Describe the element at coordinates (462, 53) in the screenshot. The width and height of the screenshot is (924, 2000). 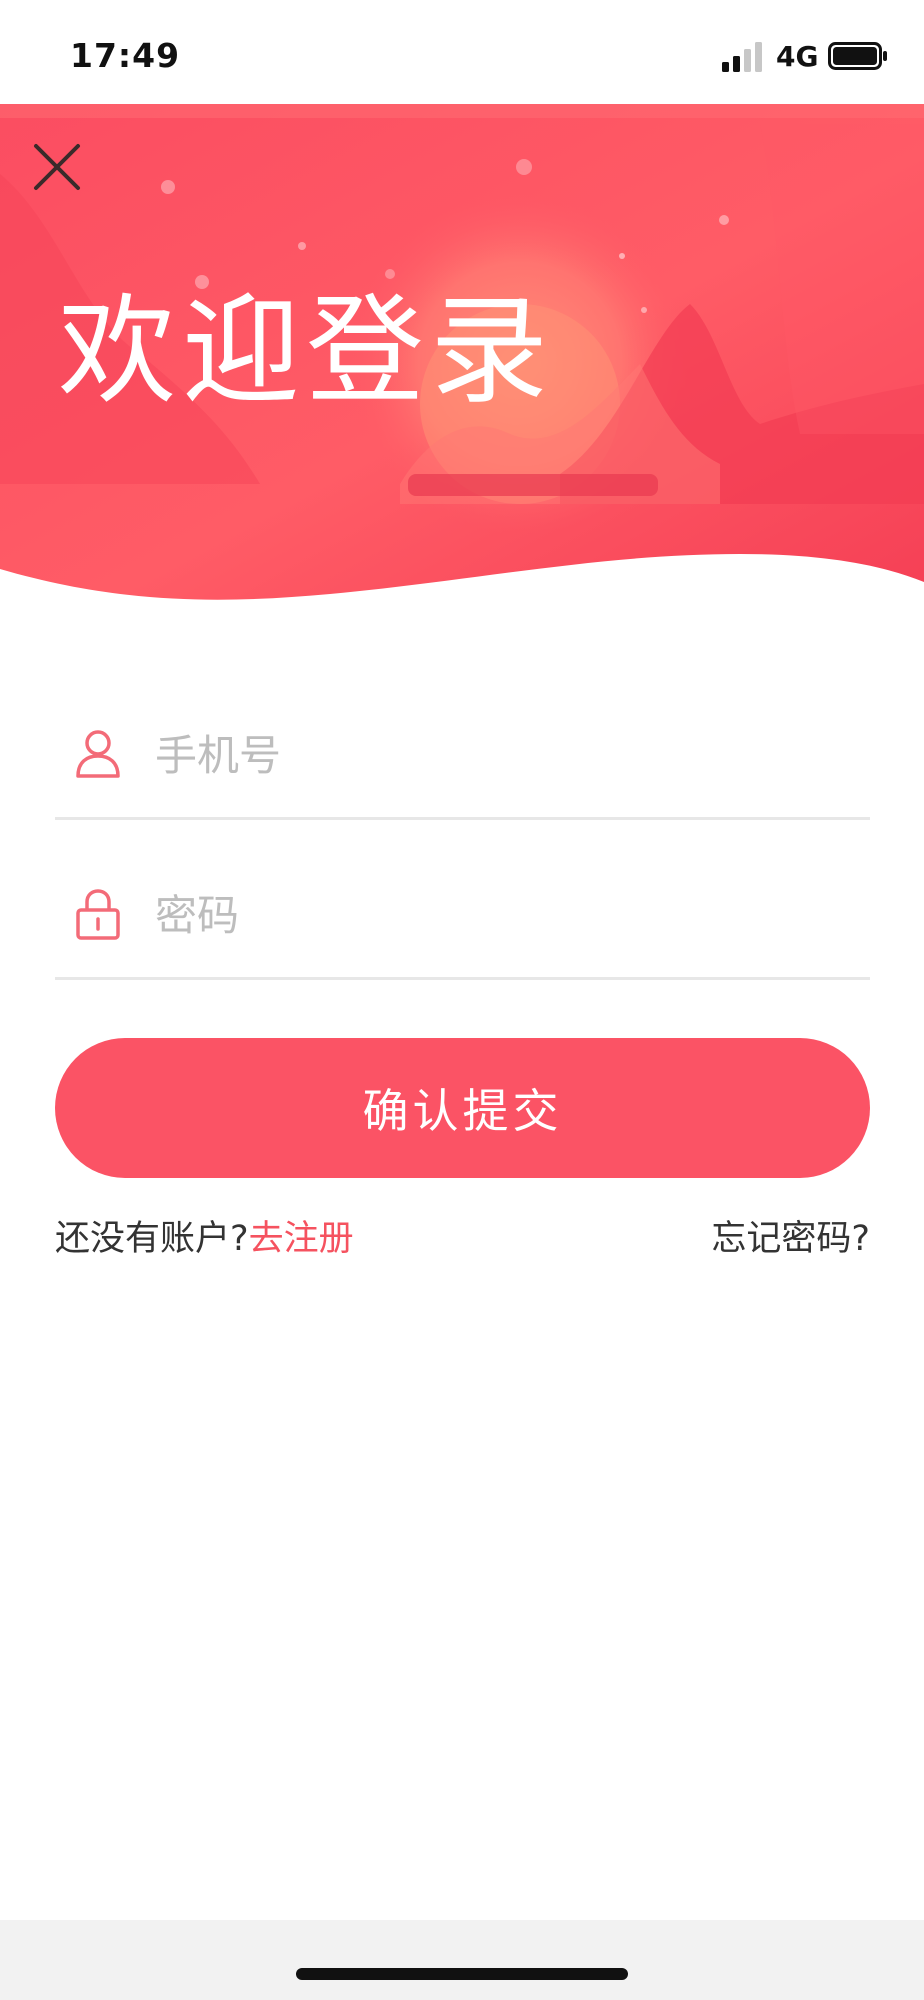
I see `status-bar: 17:49 4G` at that location.